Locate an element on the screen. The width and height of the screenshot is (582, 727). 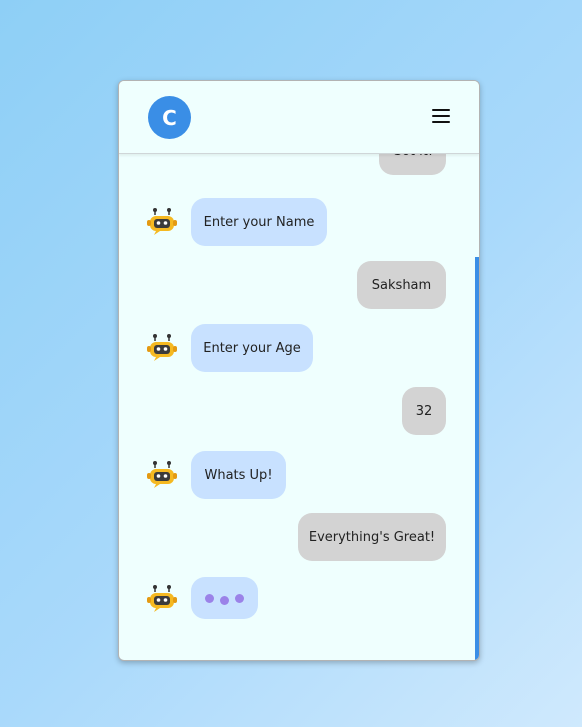
menu-bar-bottom is located at coordinates (441, 122).